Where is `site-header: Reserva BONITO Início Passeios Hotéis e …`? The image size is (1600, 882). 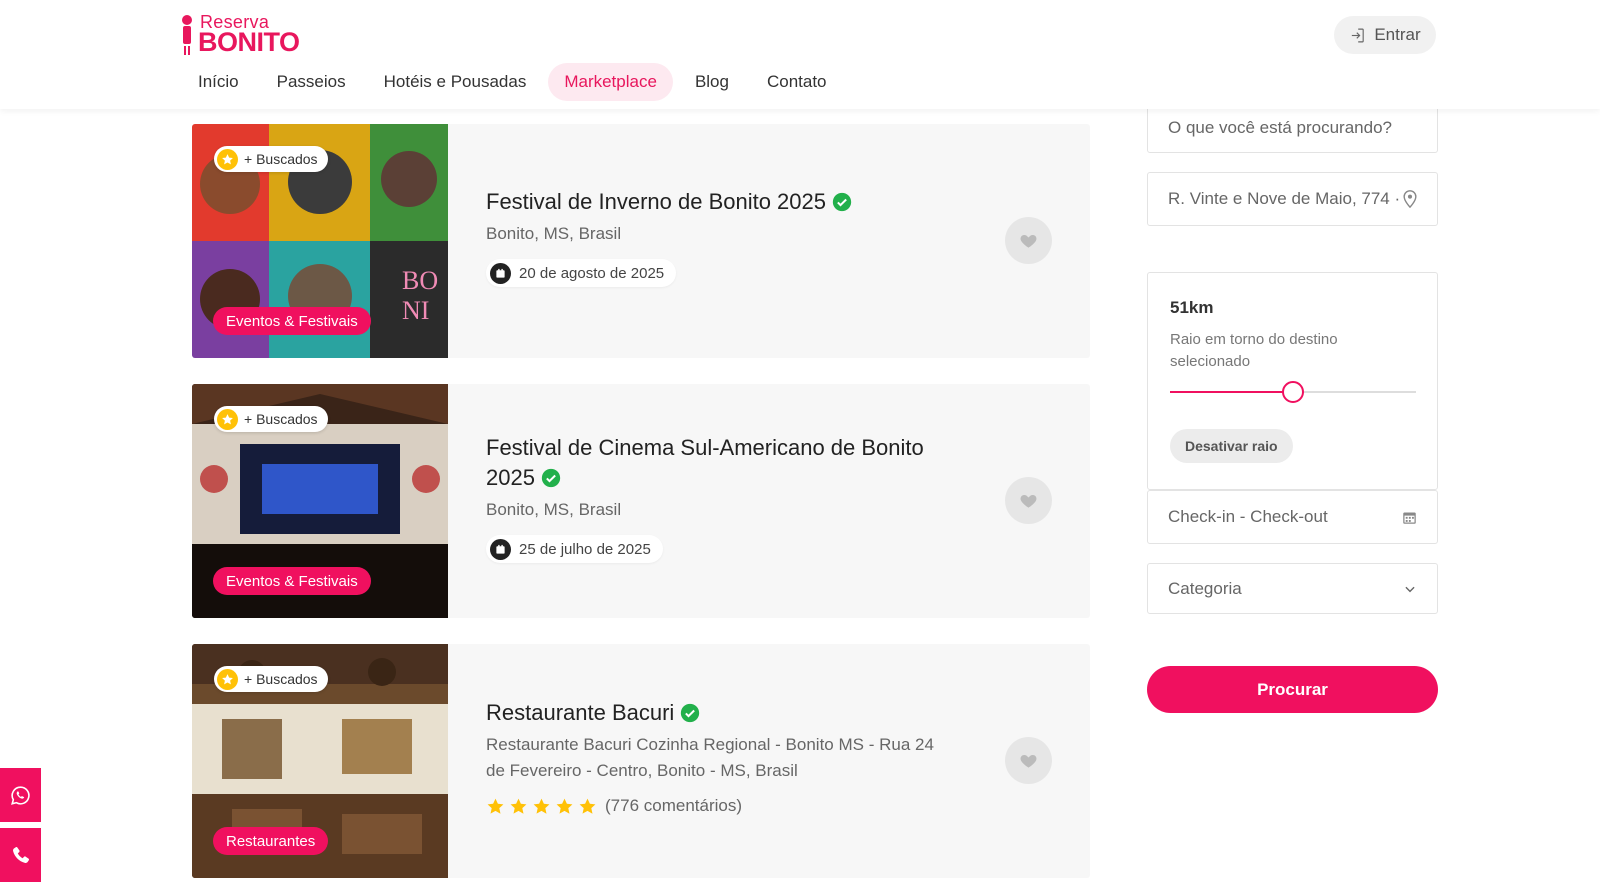 site-header: Reserva BONITO Início Passeios Hotéis e … is located at coordinates (800, 54).